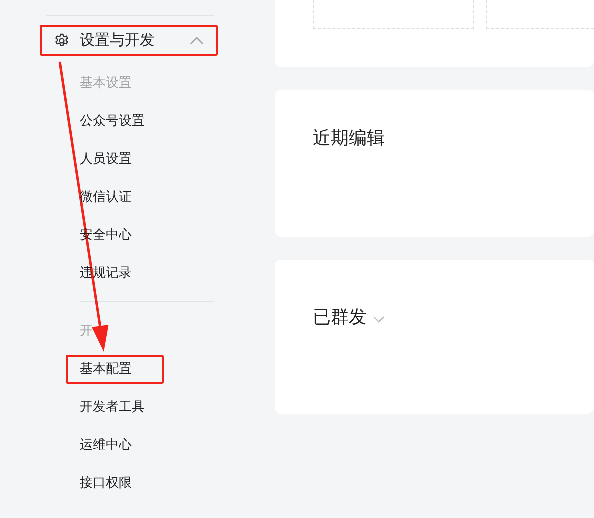 This screenshot has height=518, width=594. What do you see at coordinates (349, 138) in the screenshot?
I see `card-title: 近期编辑` at bounding box center [349, 138].